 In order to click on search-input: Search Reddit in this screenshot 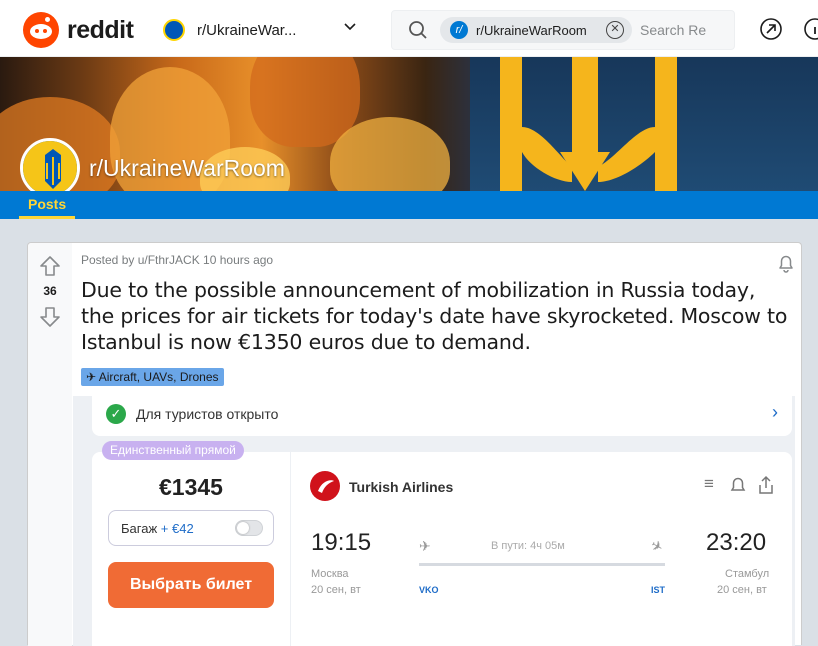, I will do `click(673, 30)`.